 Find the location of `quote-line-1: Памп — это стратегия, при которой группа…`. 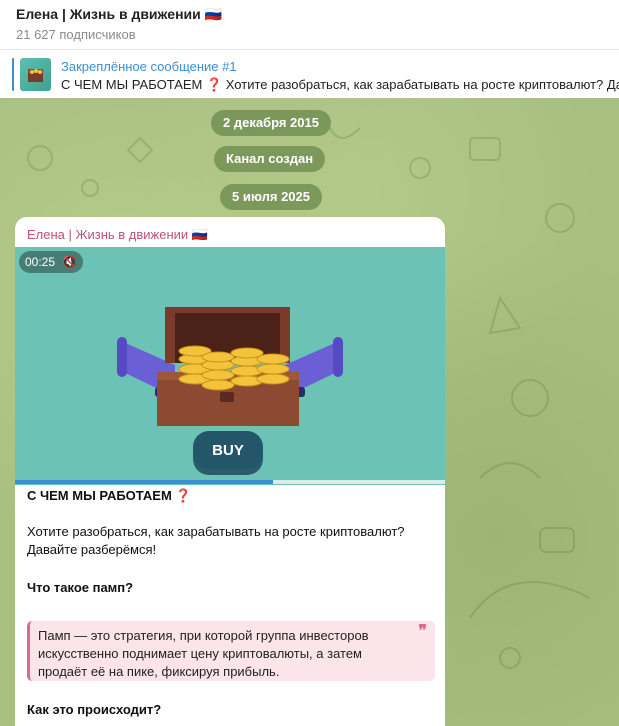

quote-line-1: Памп — это стратегия, при которой группа… is located at coordinates (203, 635).